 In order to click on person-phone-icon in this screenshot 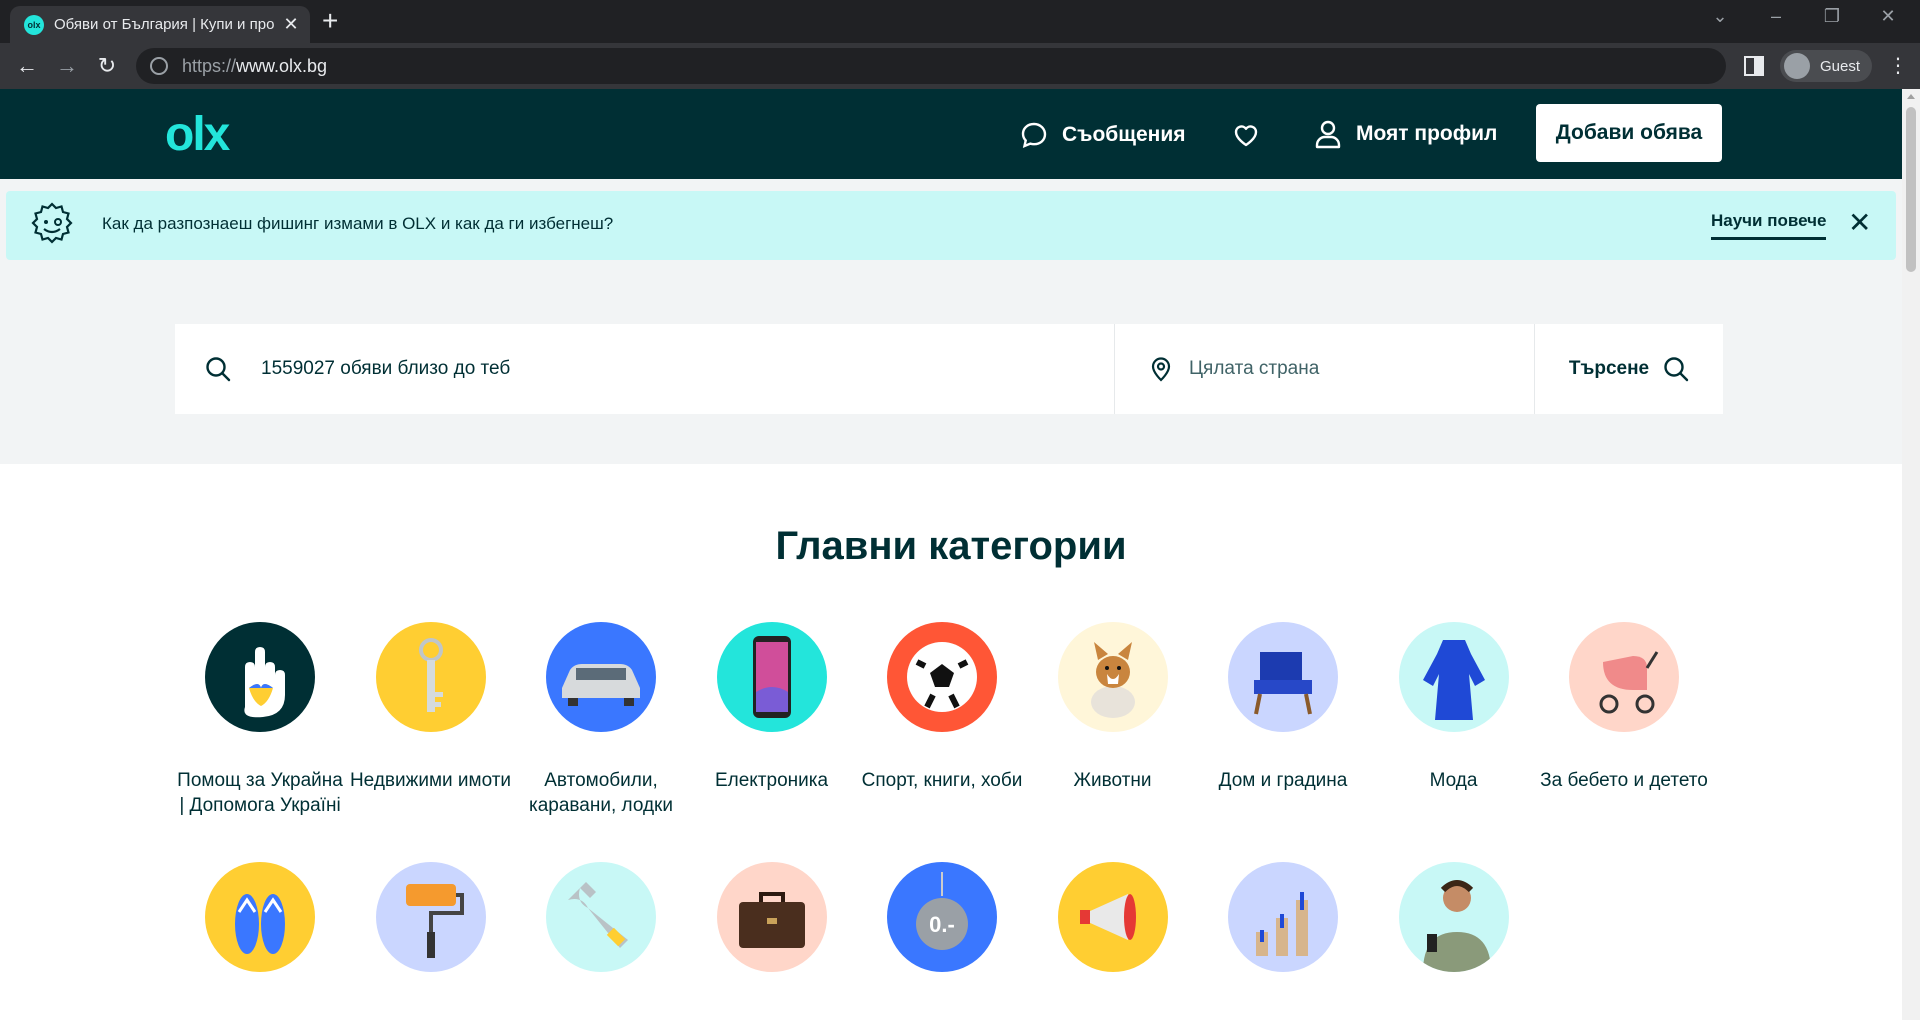, I will do `click(1453, 917)`.